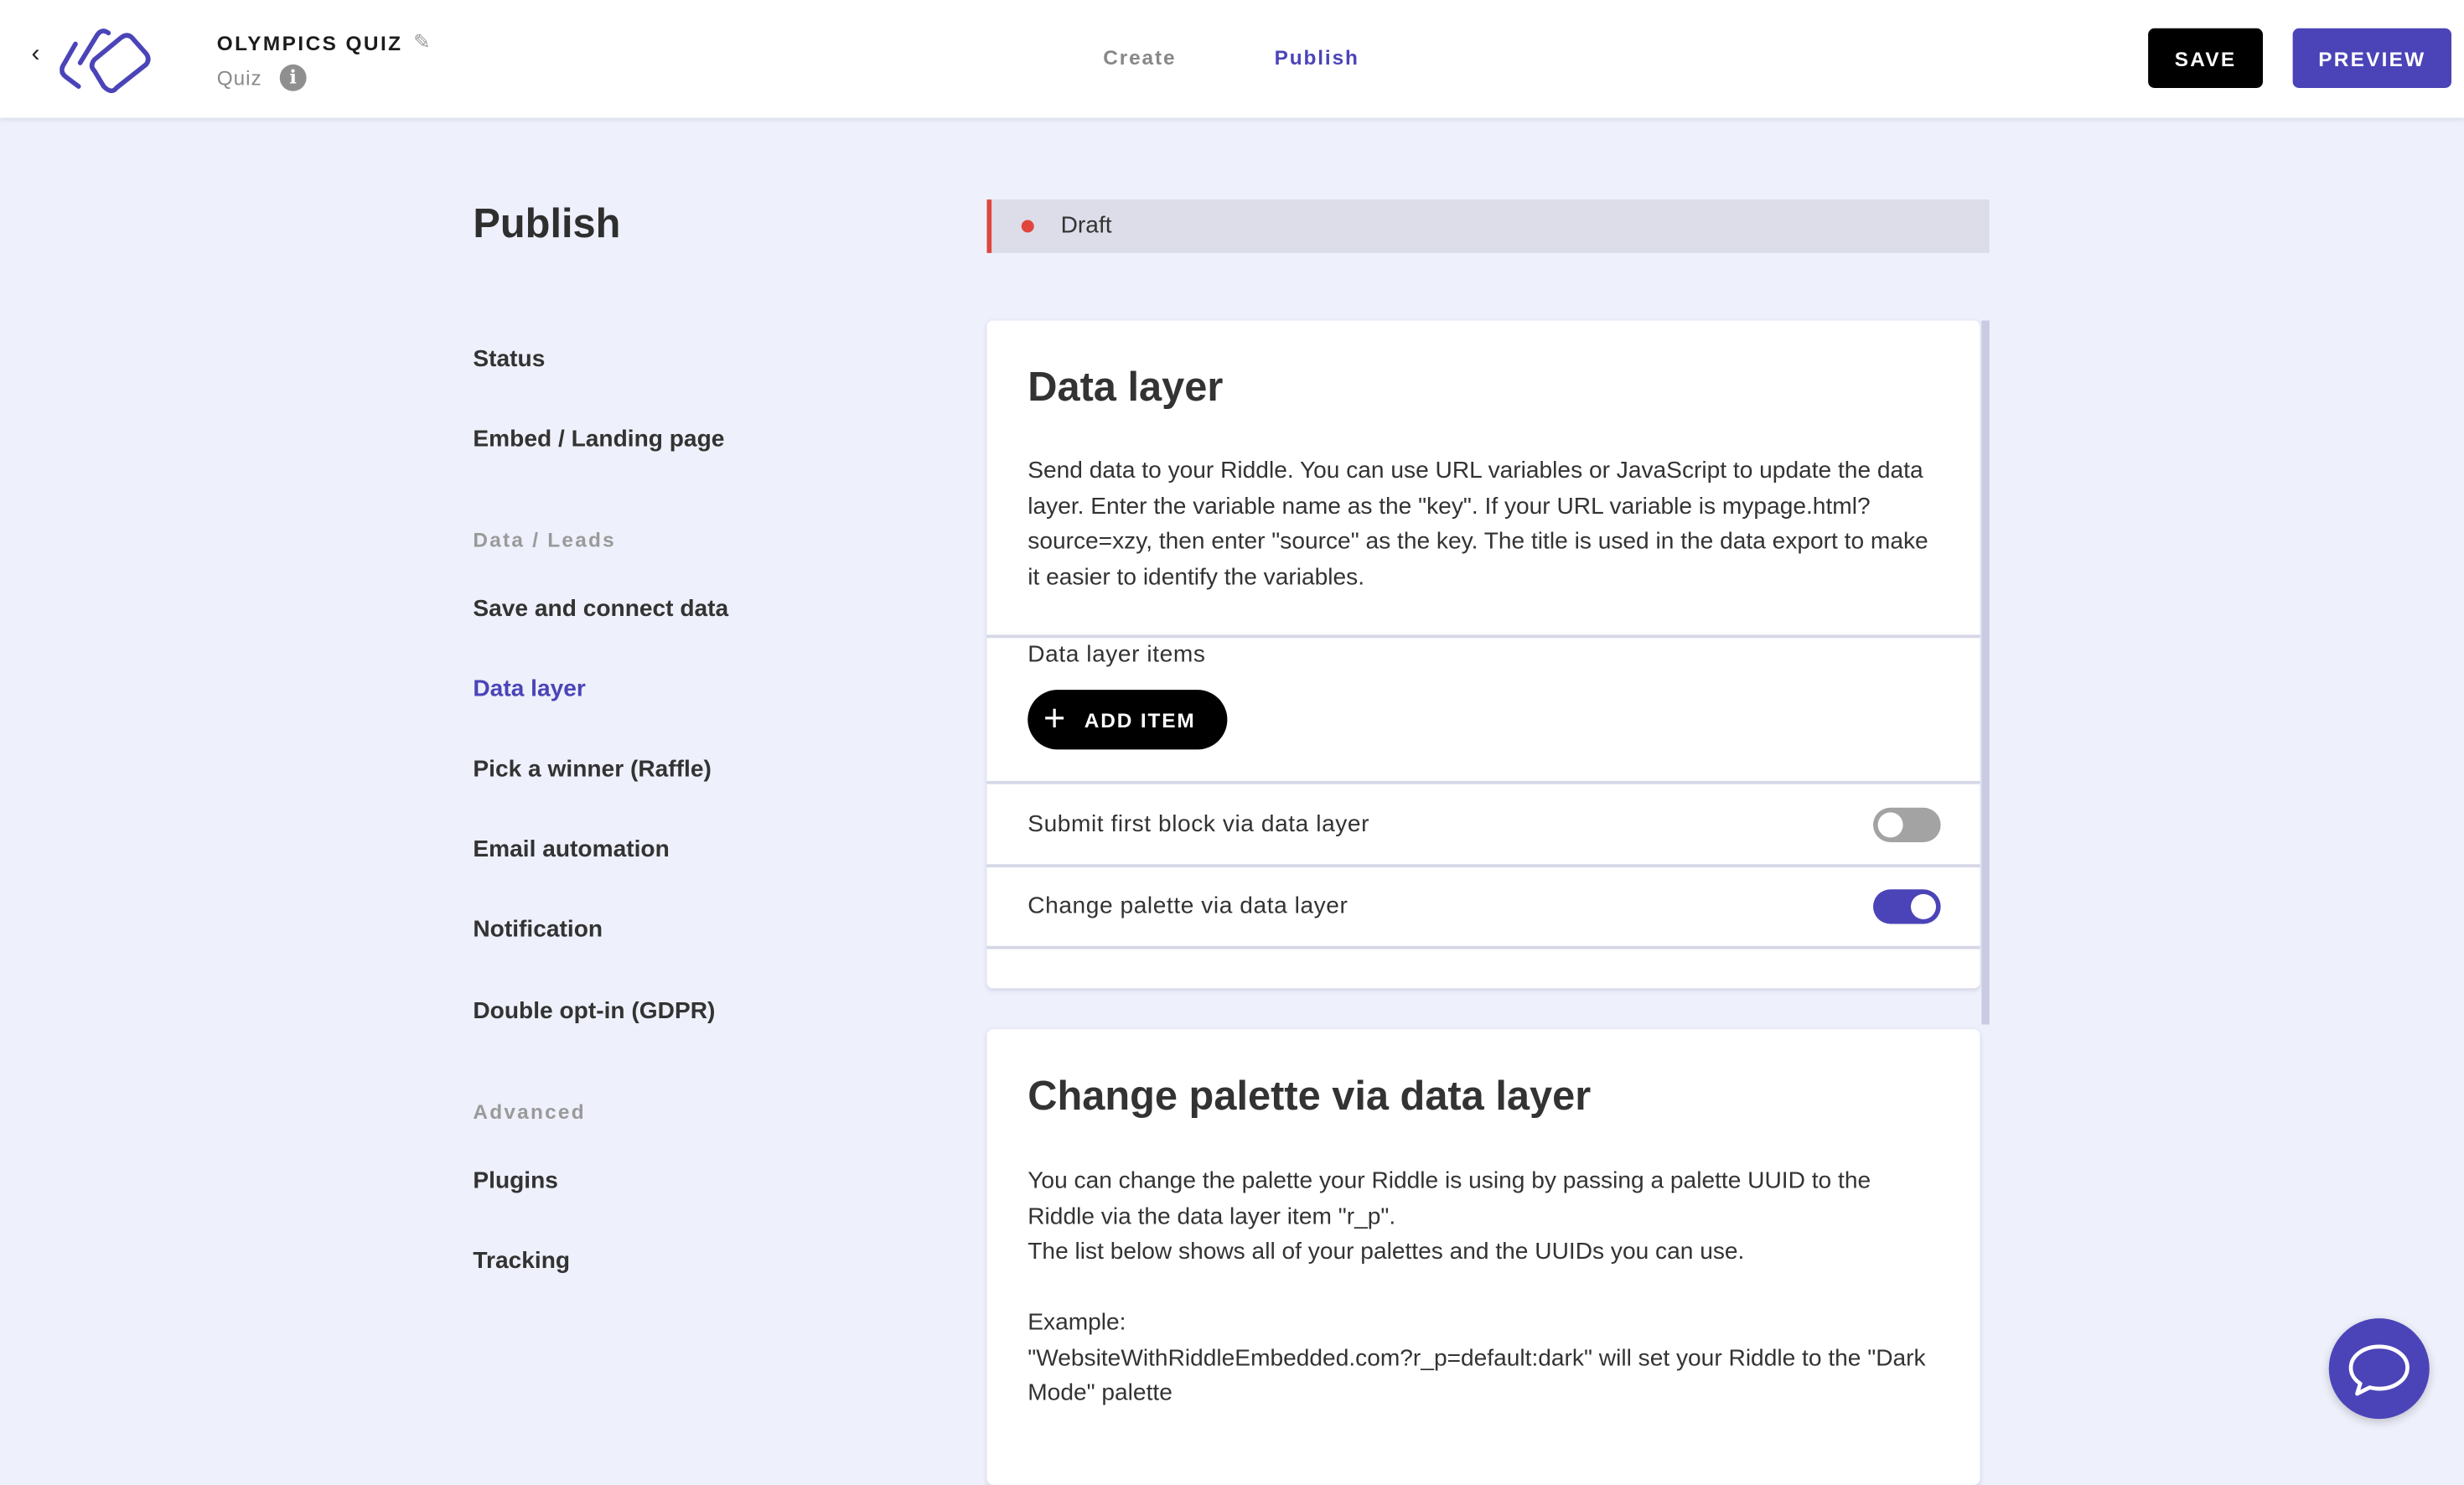 The height and width of the screenshot is (1485, 2464). I want to click on data-layer-title: Data layer, so click(1126, 387).